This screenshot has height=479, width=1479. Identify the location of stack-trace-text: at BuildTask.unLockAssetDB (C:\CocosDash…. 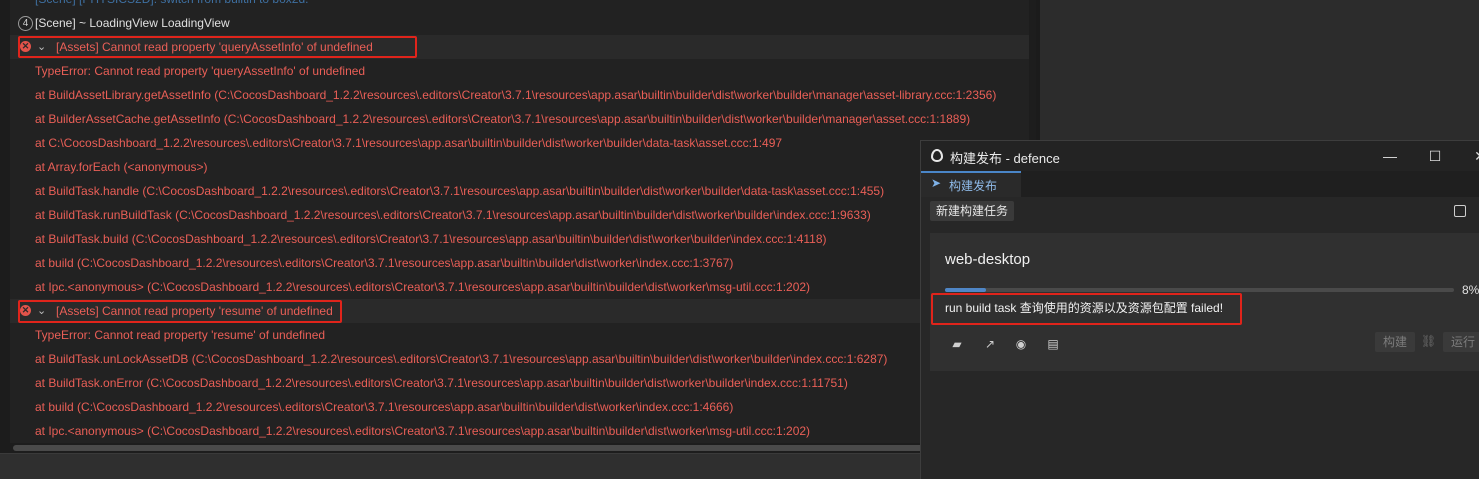
(461, 359).